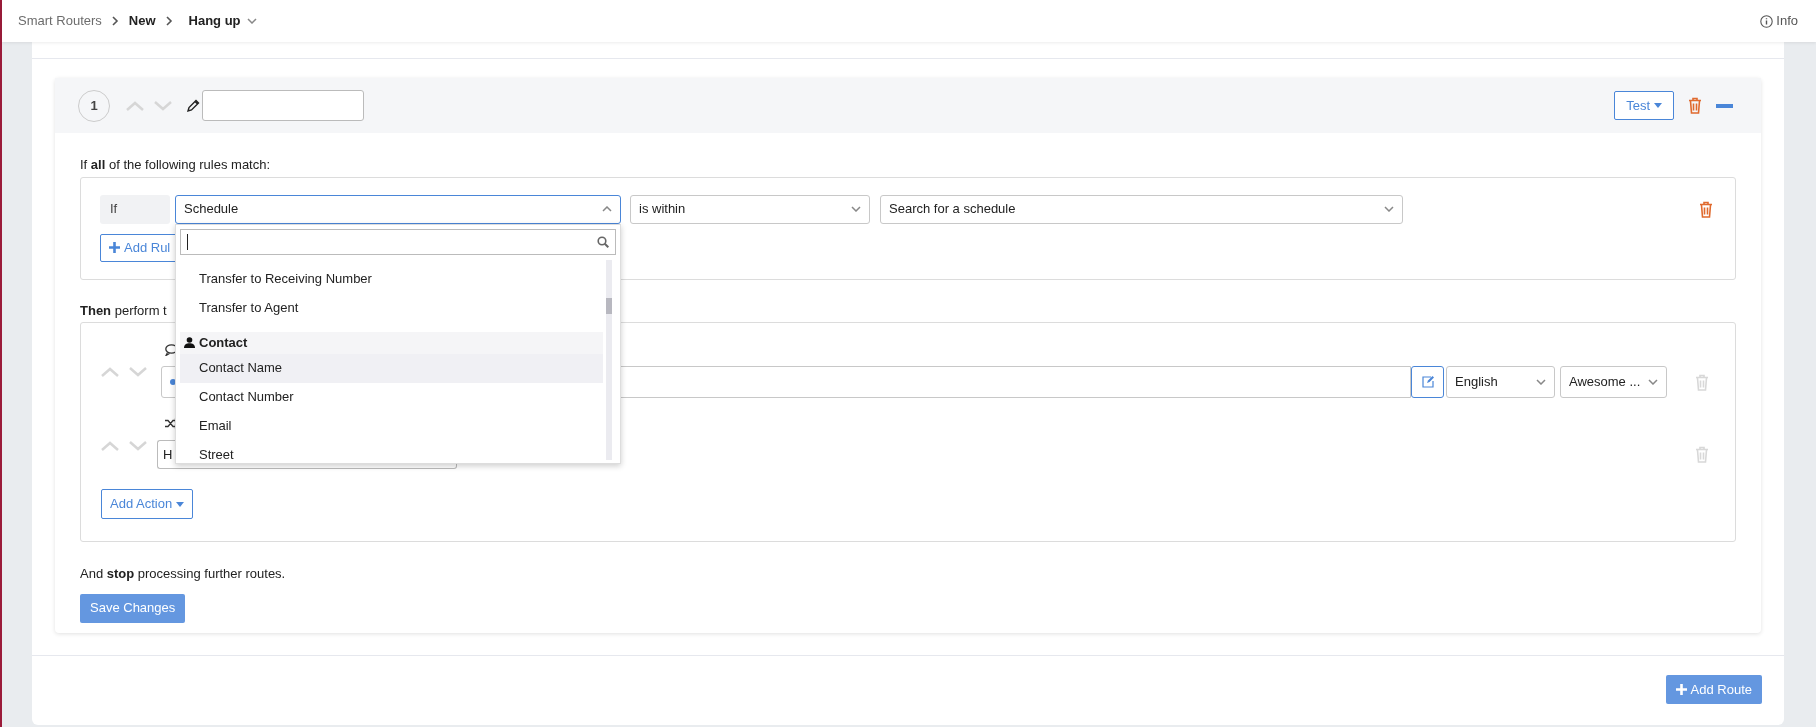  Describe the element at coordinates (183, 574) in the screenshot. I see `stop-text: And stop processing further routes.` at that location.